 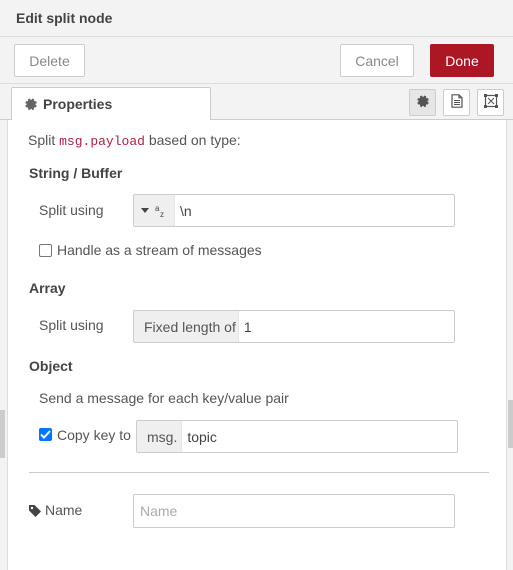 I want to click on array-split-type: Fixed length of, so click(x=186, y=326).